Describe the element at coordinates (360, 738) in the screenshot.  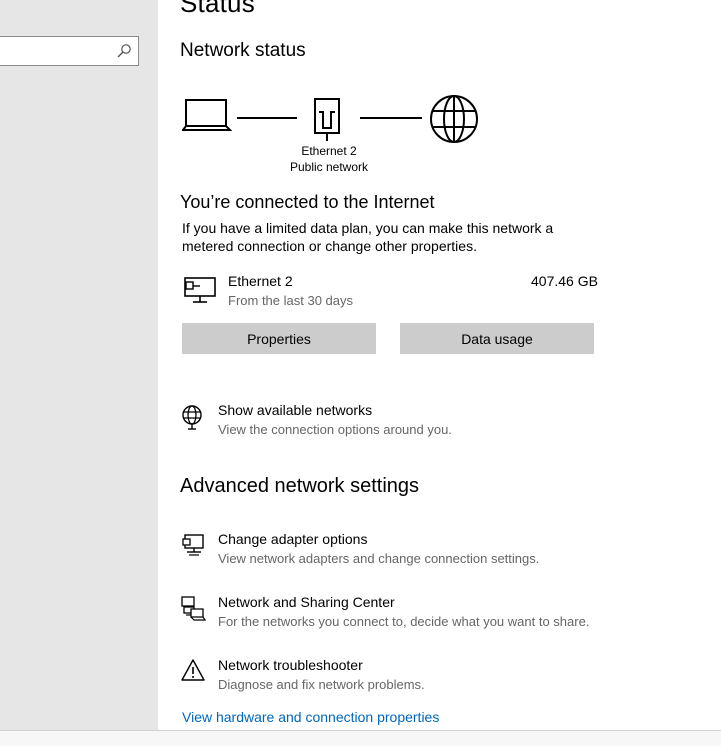
I see `window-bottom-edge` at that location.